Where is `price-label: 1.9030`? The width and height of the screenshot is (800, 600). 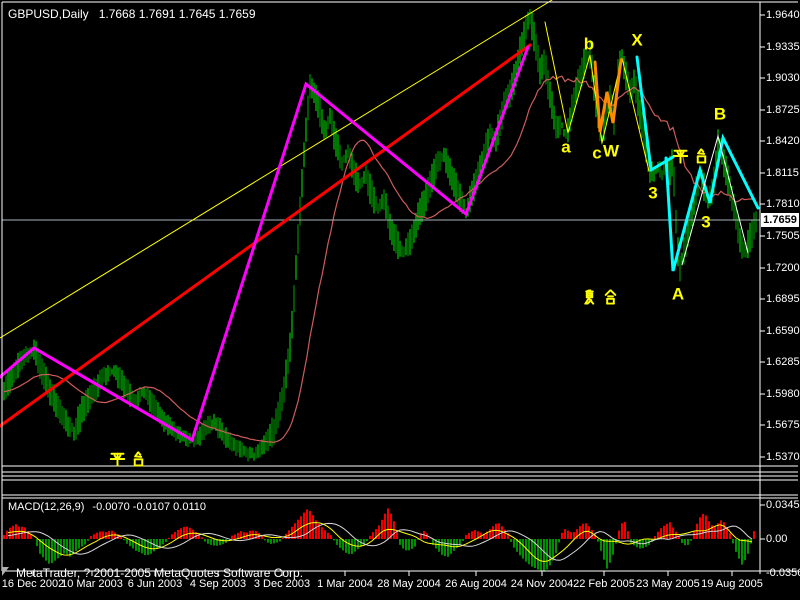 price-label: 1.9030 is located at coordinates (783, 78).